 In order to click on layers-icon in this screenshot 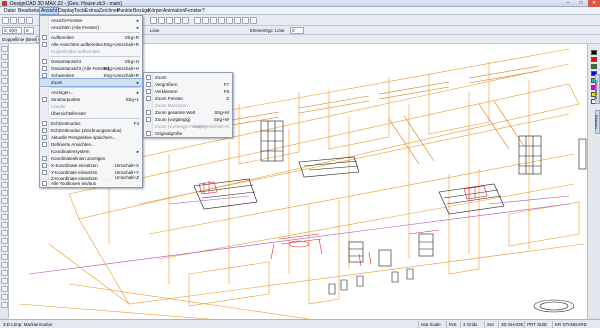, I will do `click(245, 20)`.